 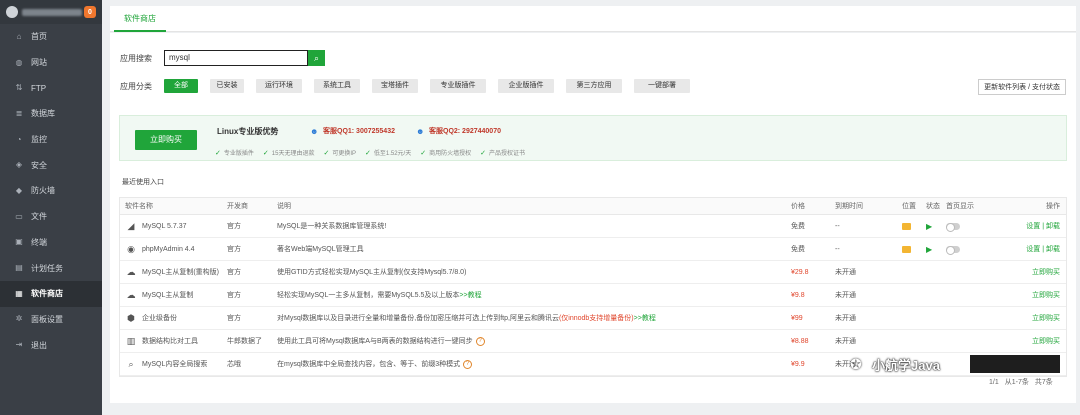 What do you see at coordinates (596, 318) in the screenshot?
I see `desc-note: (仅innodb支持增量备份)` at bounding box center [596, 318].